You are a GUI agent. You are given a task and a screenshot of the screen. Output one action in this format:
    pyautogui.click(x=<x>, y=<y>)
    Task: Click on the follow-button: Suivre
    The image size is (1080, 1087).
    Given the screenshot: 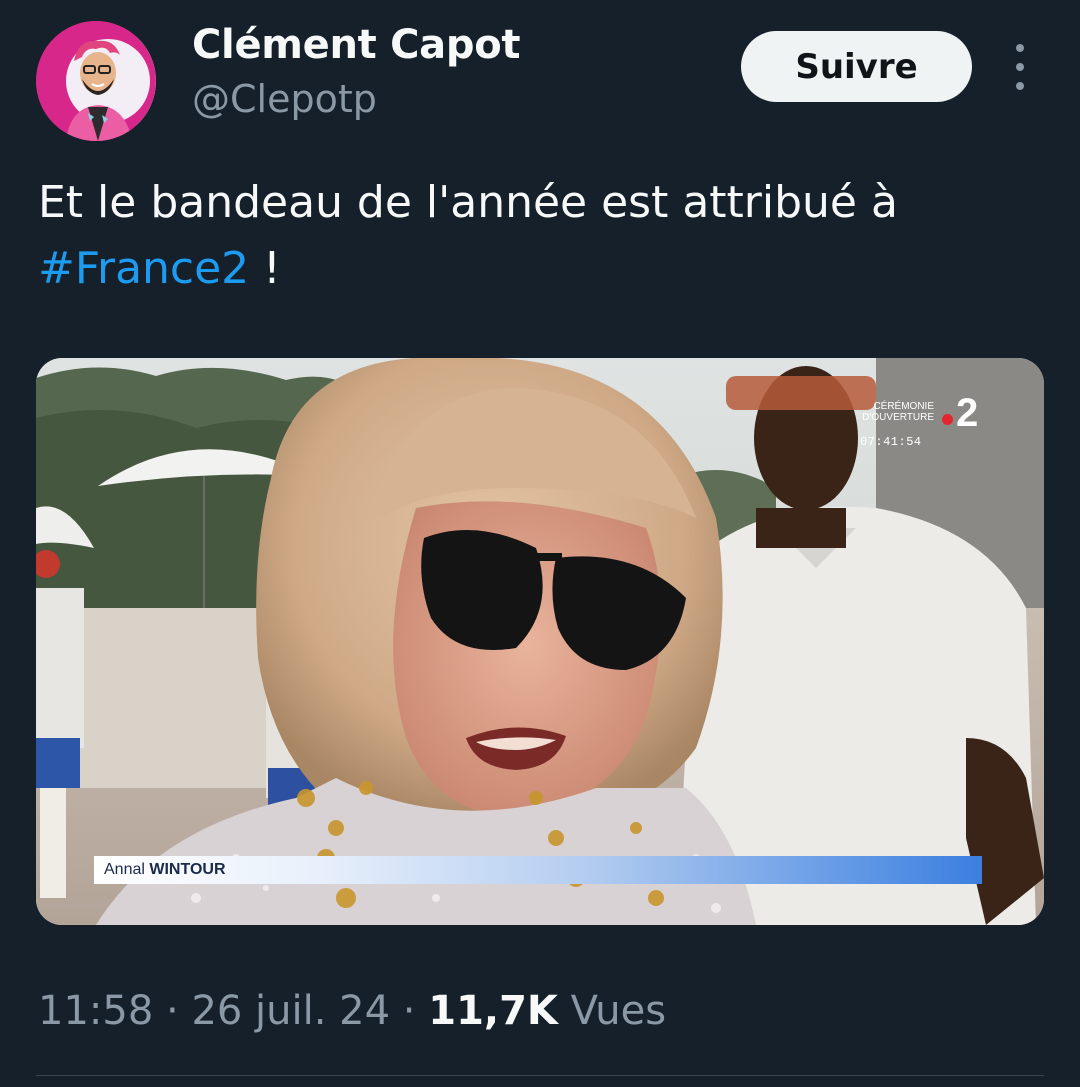 What is the action you would take?
    pyautogui.click(x=856, y=66)
    